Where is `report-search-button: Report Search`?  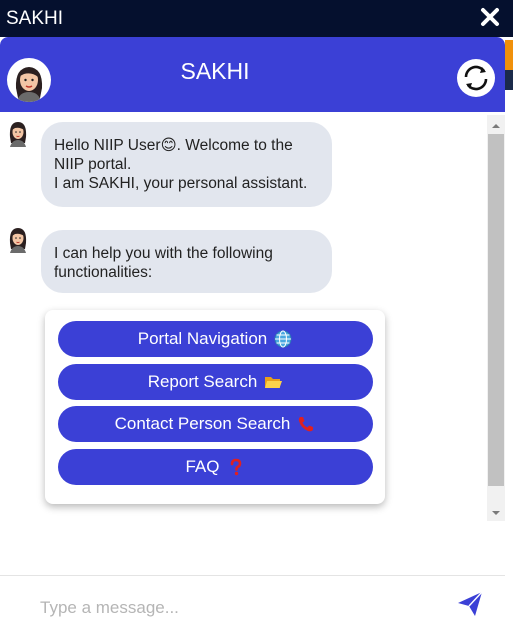 report-search-button: Report Search is located at coordinates (215, 382).